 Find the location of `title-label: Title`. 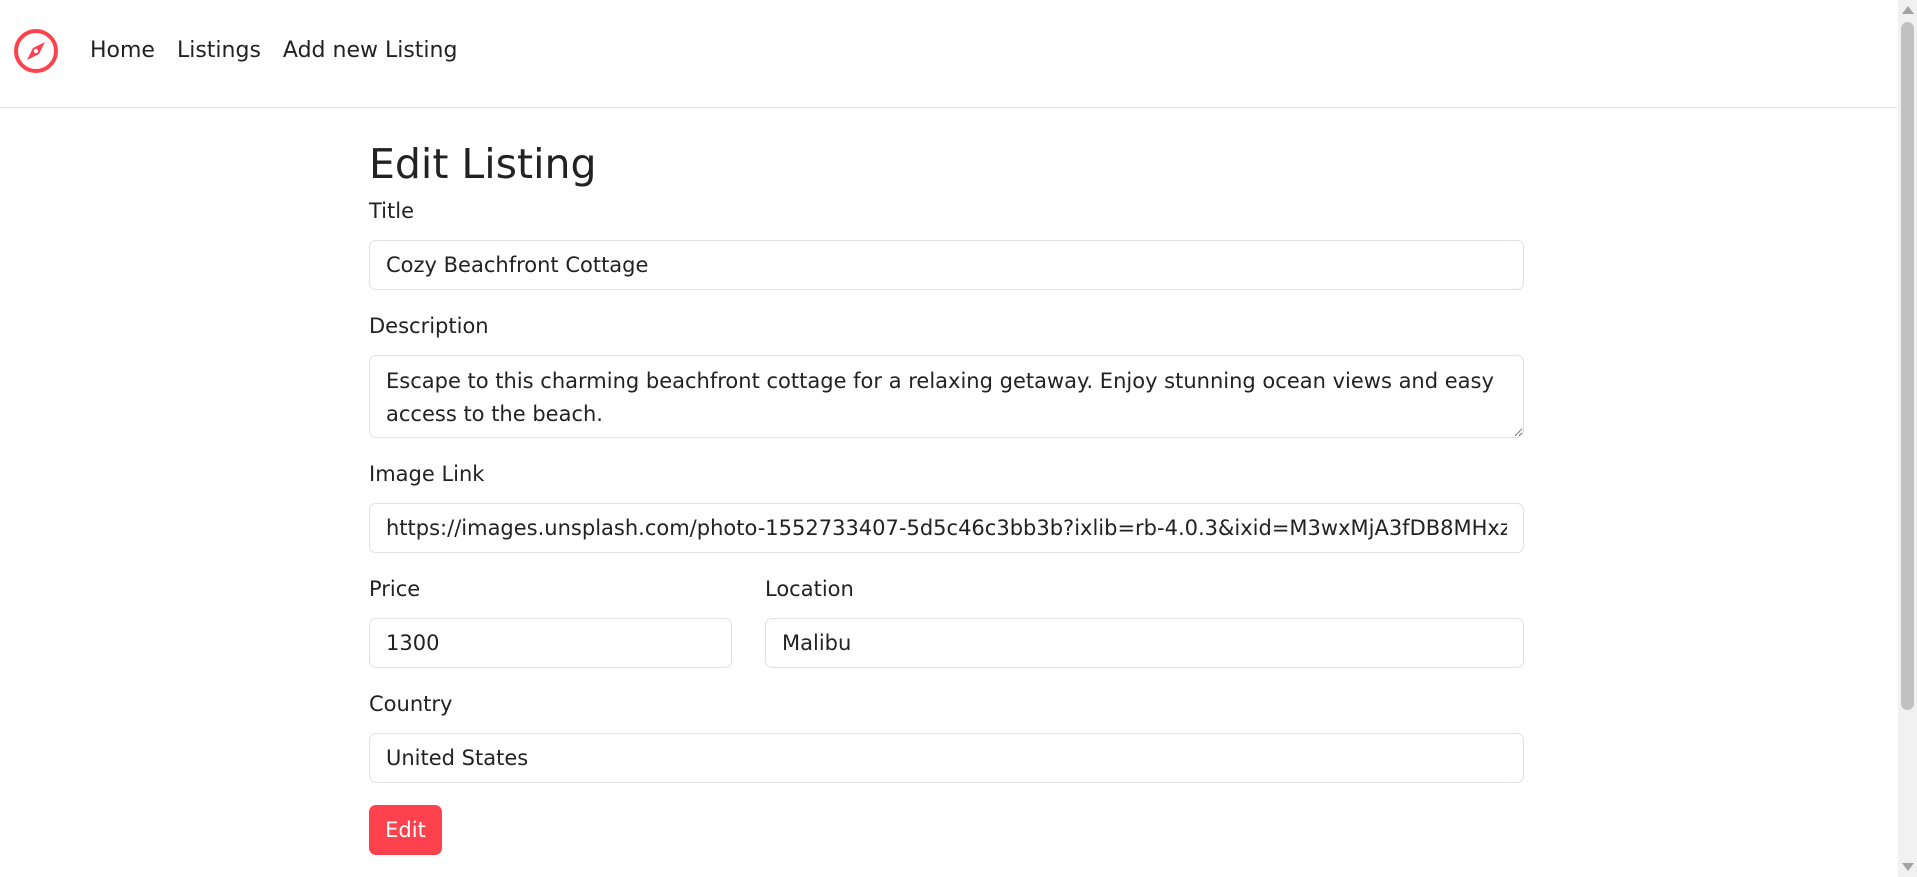

title-label: Title is located at coordinates (392, 211).